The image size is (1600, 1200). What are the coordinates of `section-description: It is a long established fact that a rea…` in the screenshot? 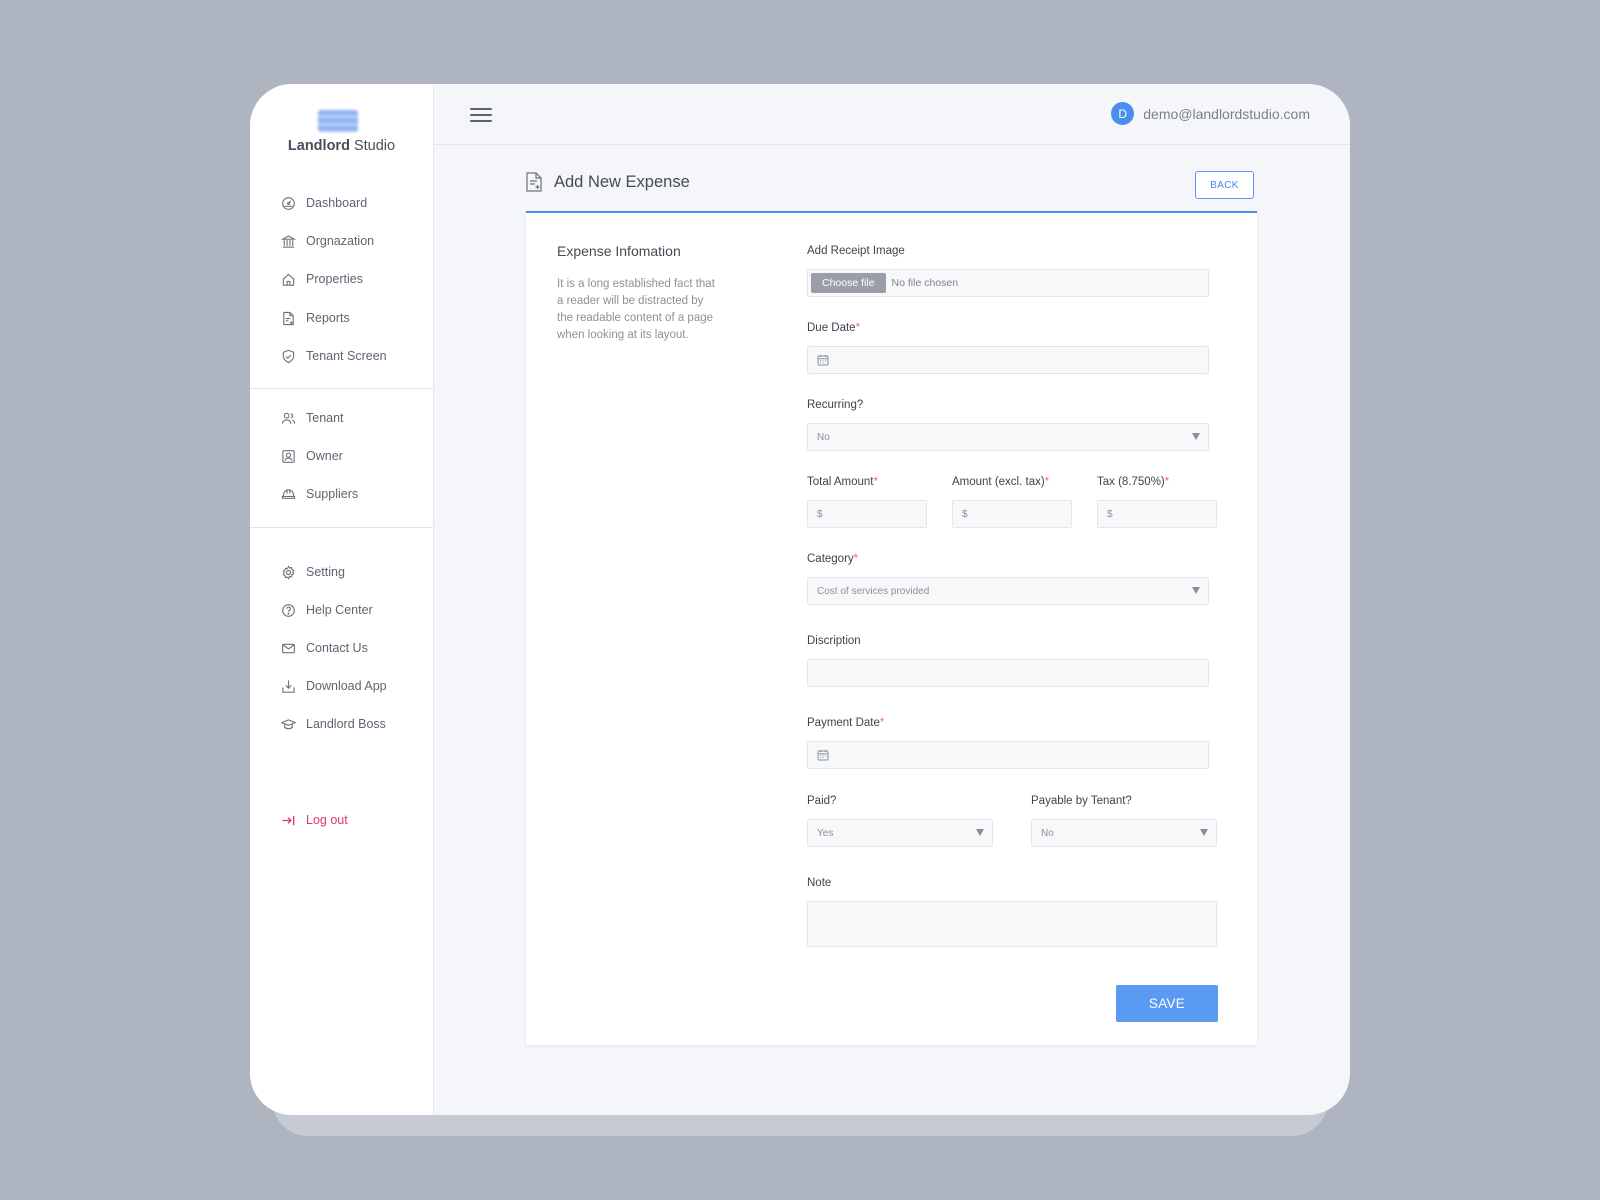 It's located at (636, 309).